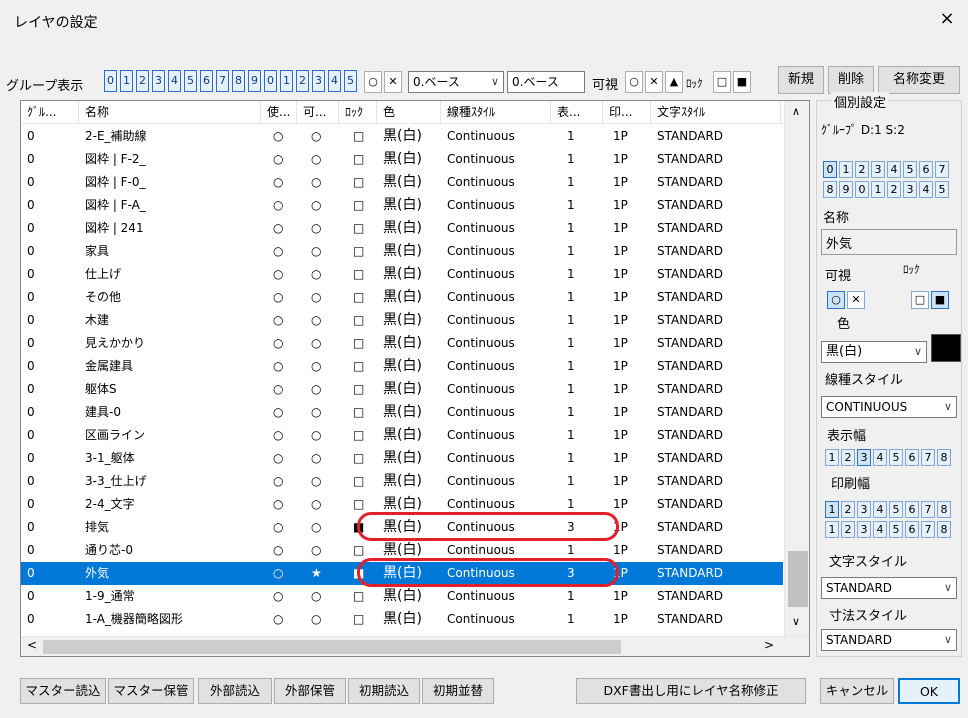 This screenshot has height=718, width=968. Describe the element at coordinates (402, 297) in the screenshot. I see `table-row: 0 その他 ○ ○ □ 黒(白) Continuous 1 1P STANDARD` at that location.